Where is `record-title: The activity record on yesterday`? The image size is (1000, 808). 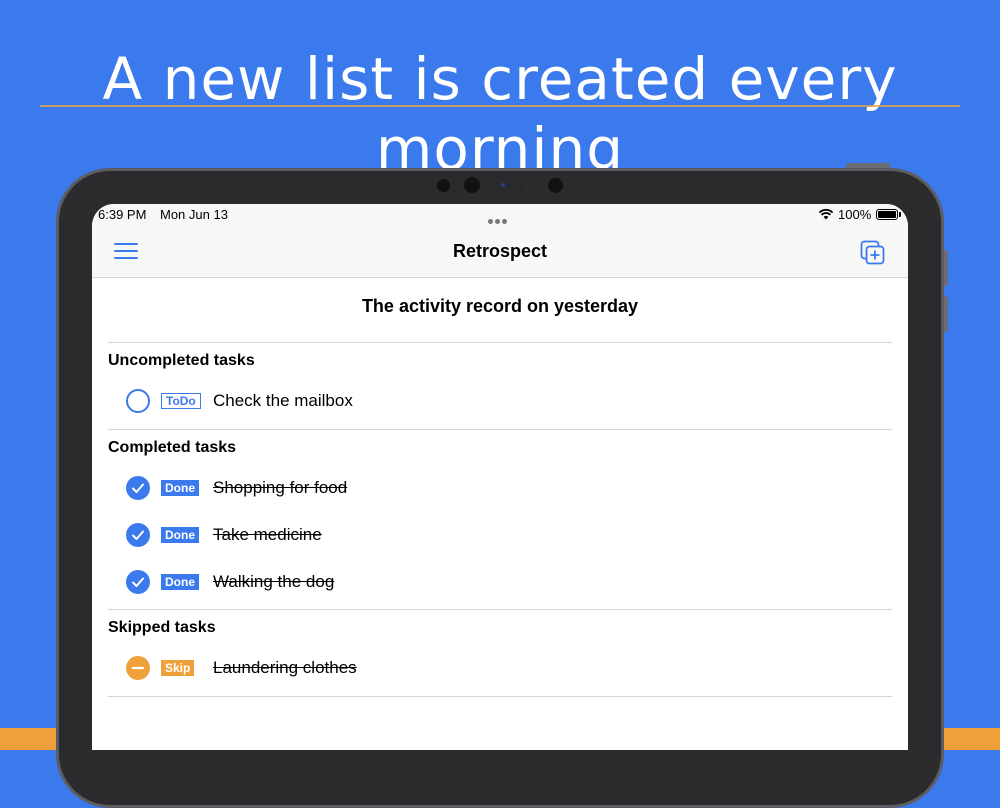
record-title: The activity record on yesterday is located at coordinates (500, 306).